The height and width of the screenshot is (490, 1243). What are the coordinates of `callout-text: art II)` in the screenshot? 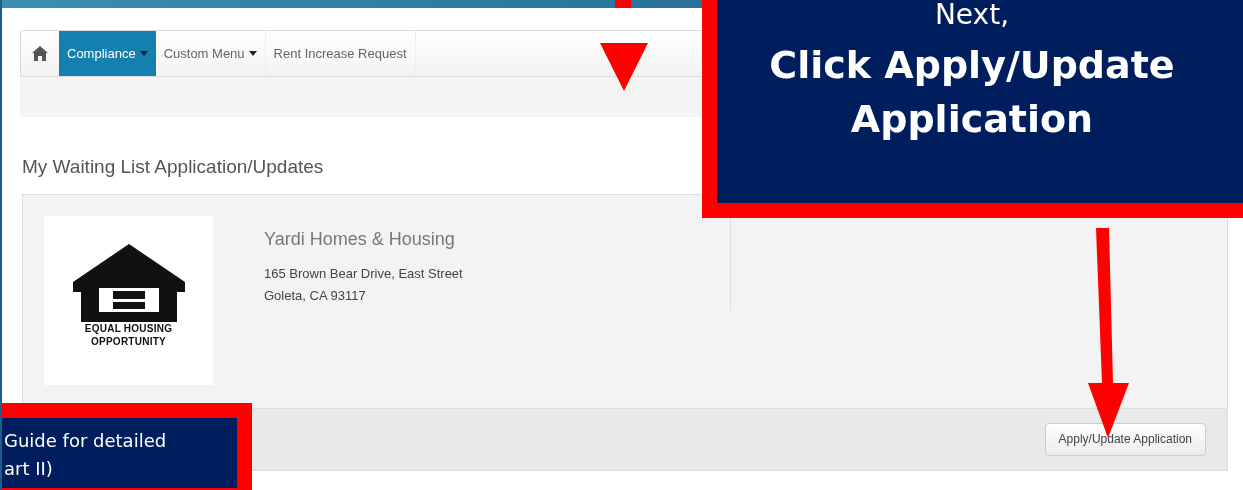 It's located at (29, 469).